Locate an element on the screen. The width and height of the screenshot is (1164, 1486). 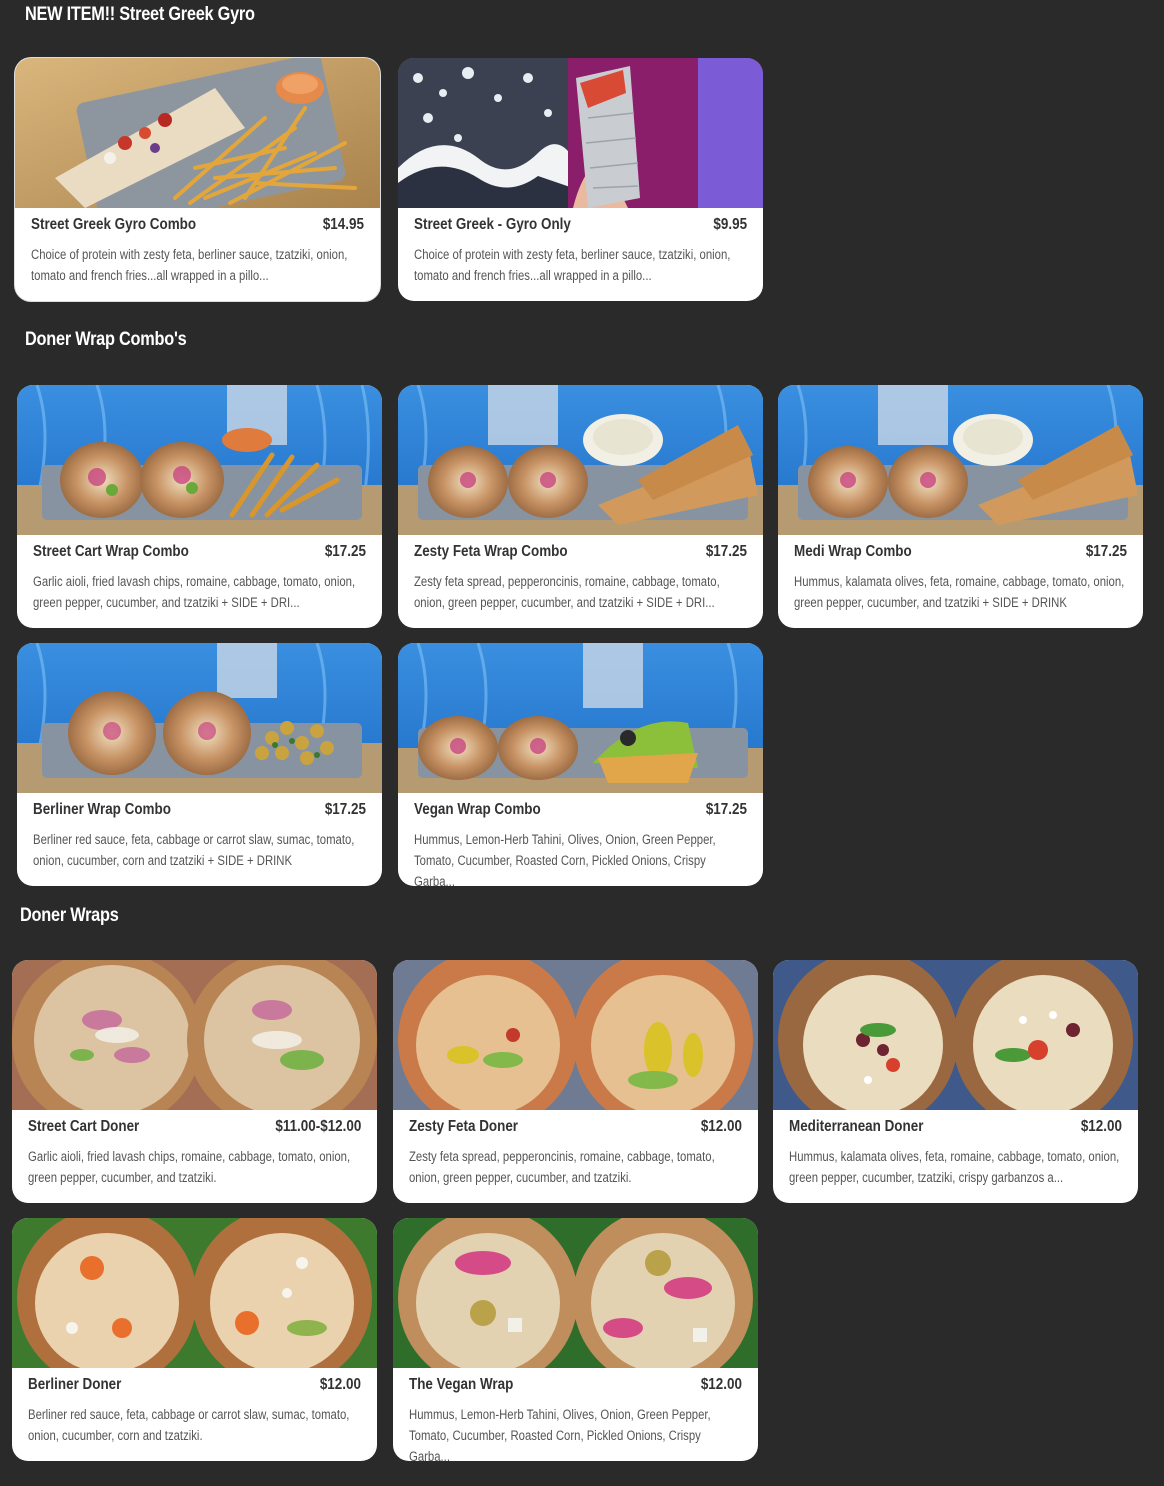
item-name: Street Cart Doner is located at coordinates (84, 1126).